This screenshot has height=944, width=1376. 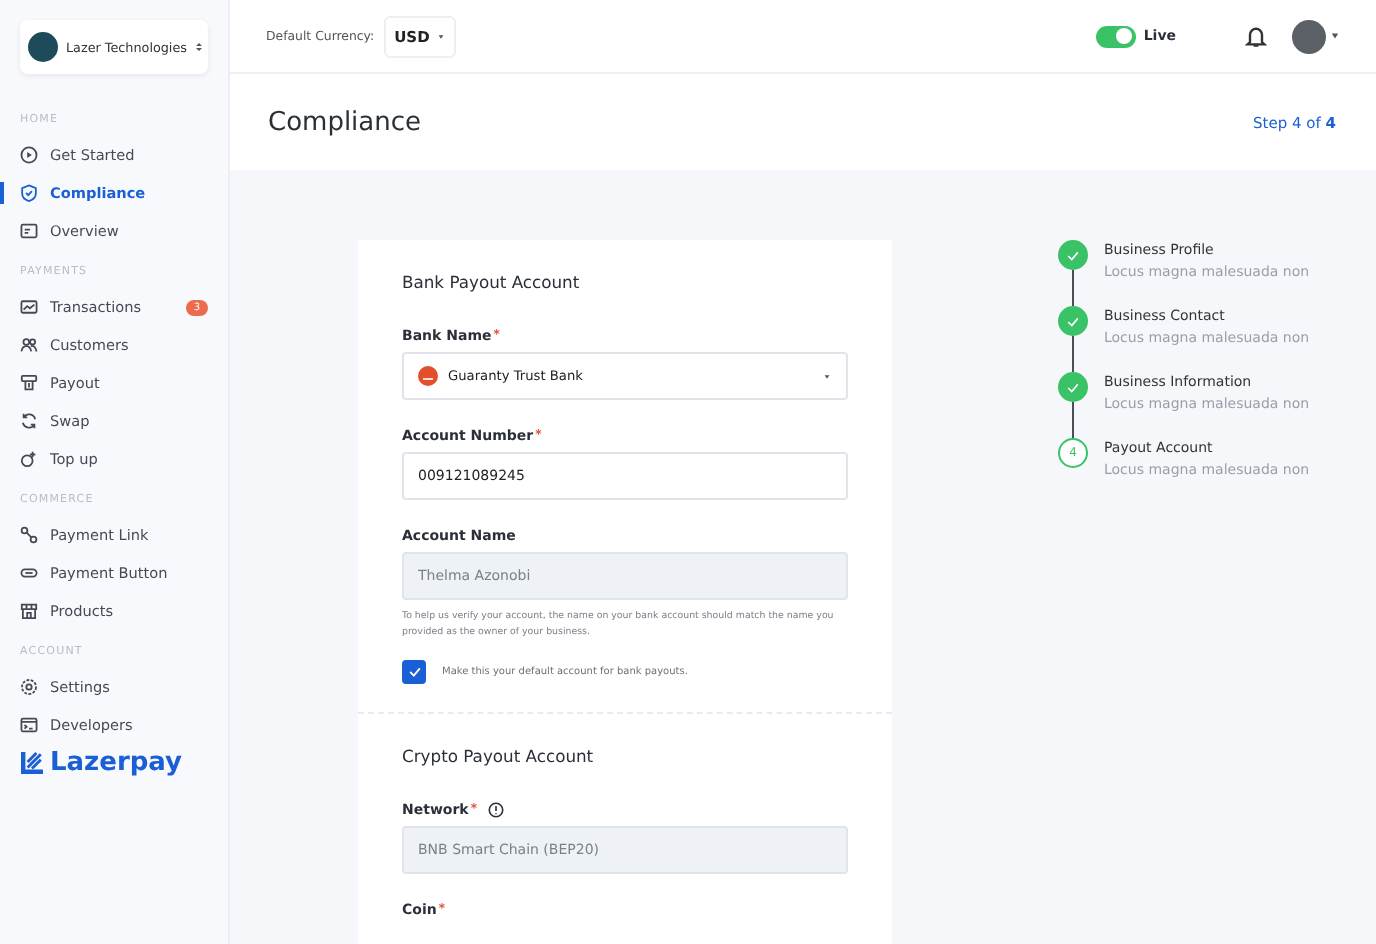 I want to click on swap-arrows-icon, so click(x=29, y=421).